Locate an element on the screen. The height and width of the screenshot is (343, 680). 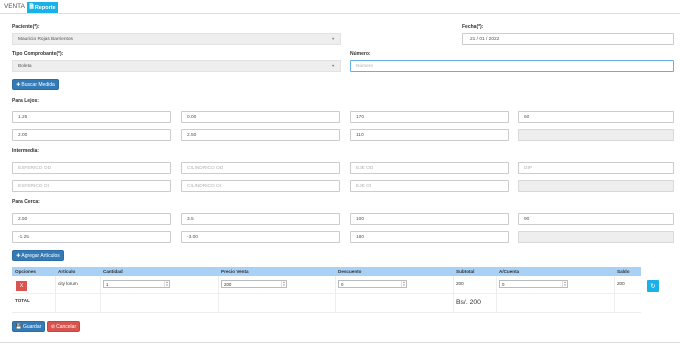
reporte-button: 🗎 Reporte is located at coordinates (42, 7).